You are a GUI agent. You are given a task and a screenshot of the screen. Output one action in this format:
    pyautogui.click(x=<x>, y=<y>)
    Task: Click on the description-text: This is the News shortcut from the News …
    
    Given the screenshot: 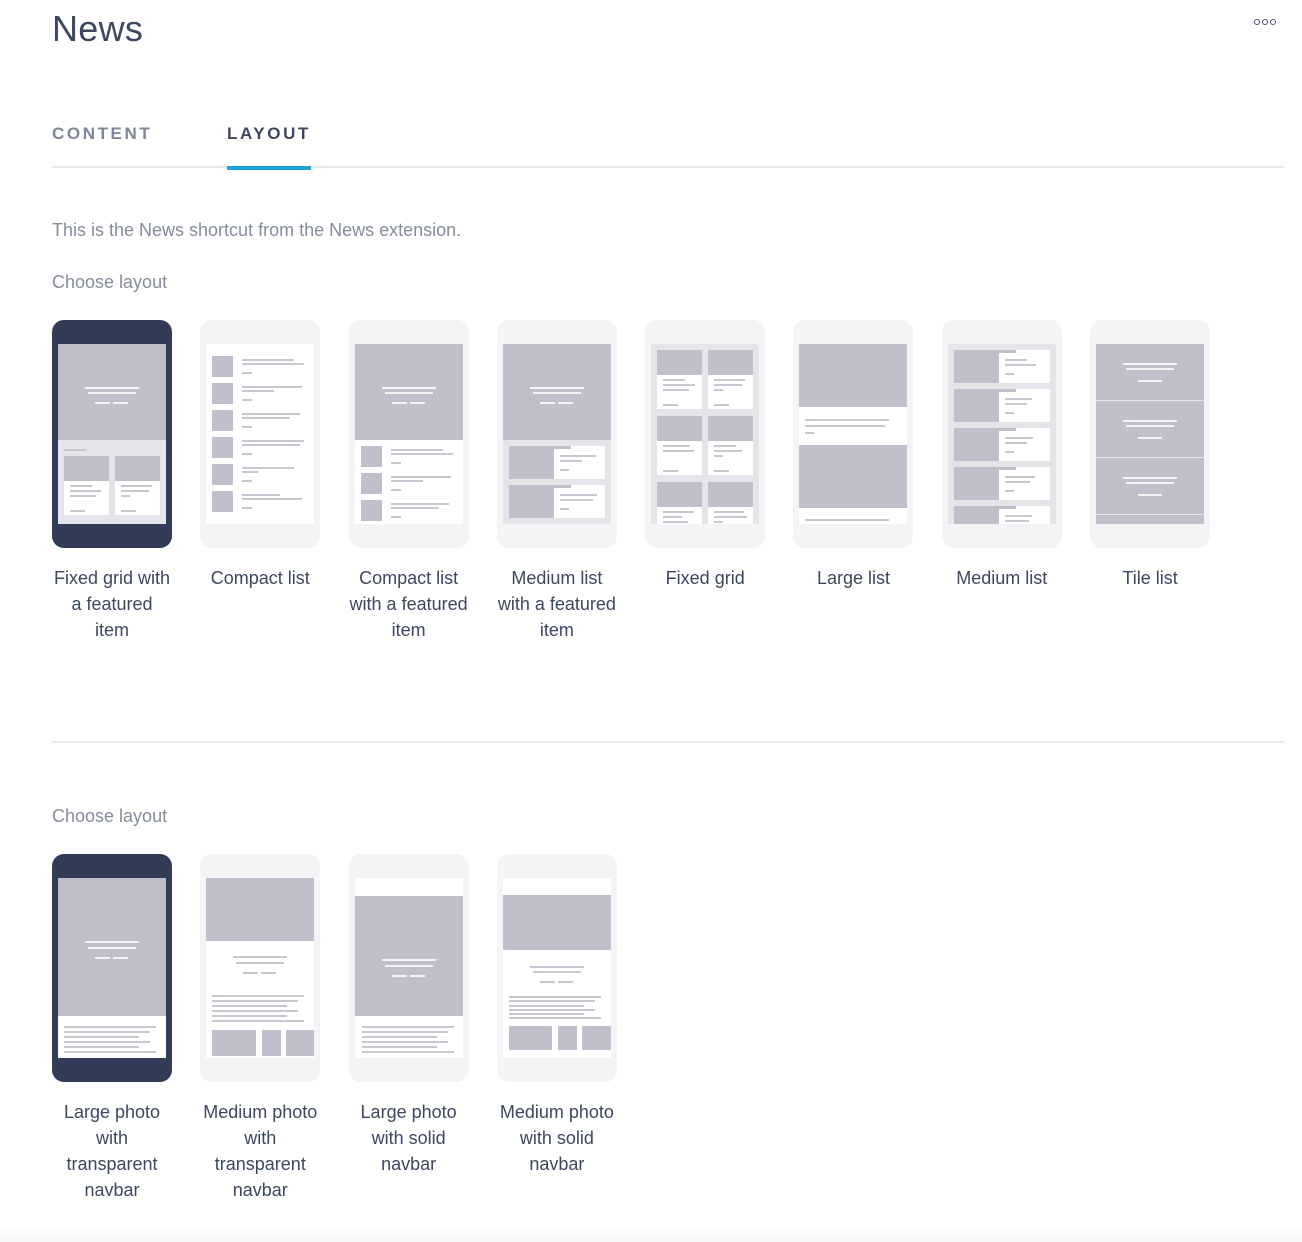 What is the action you would take?
    pyautogui.click(x=257, y=230)
    